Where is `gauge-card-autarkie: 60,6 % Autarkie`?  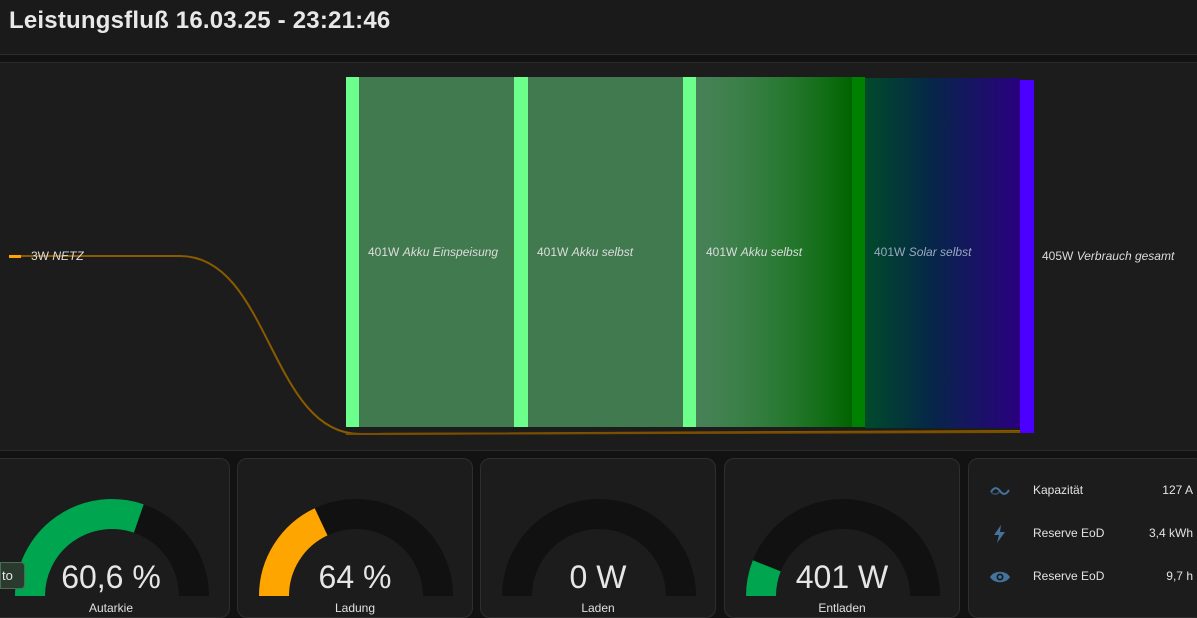 gauge-card-autarkie: 60,6 % Autarkie is located at coordinates (115, 538).